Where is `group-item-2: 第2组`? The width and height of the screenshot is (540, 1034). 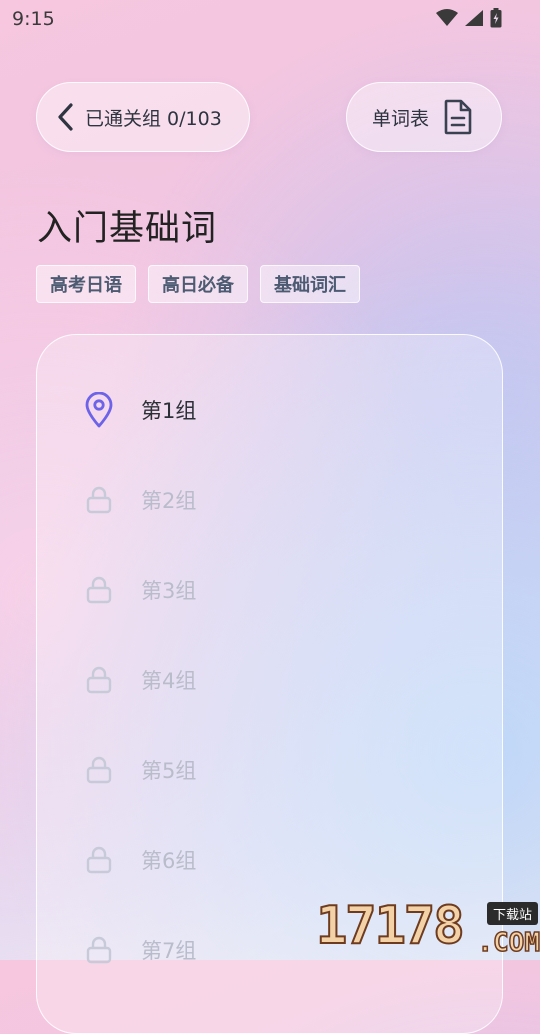
group-item-2: 第2组 is located at coordinates (267, 500).